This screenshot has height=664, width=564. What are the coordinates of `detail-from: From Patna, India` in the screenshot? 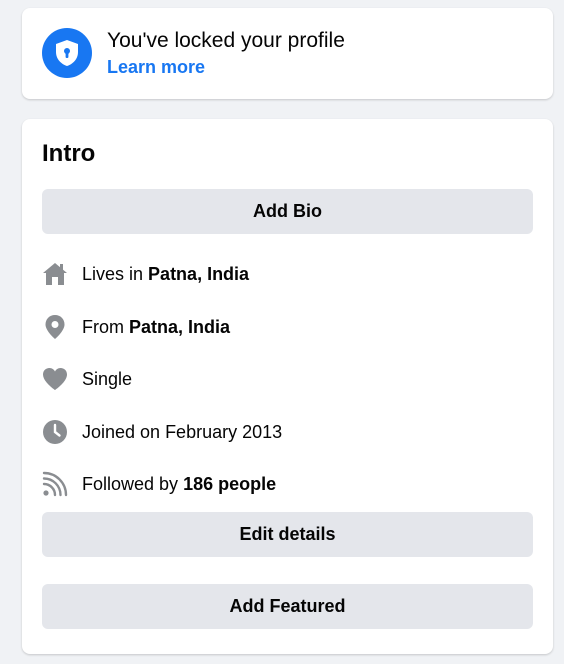 It's located at (135, 327).